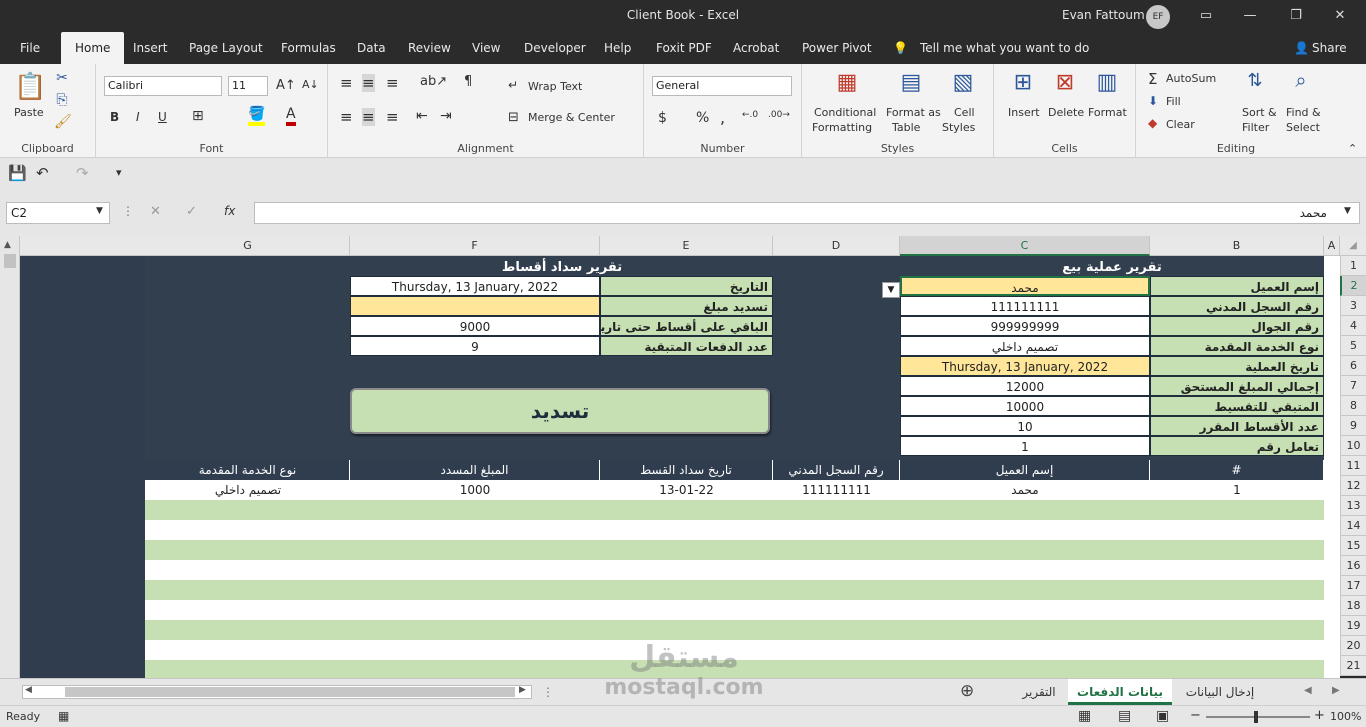 The image size is (1366, 727). What do you see at coordinates (30, 48) in the screenshot?
I see `tab-file: File` at bounding box center [30, 48].